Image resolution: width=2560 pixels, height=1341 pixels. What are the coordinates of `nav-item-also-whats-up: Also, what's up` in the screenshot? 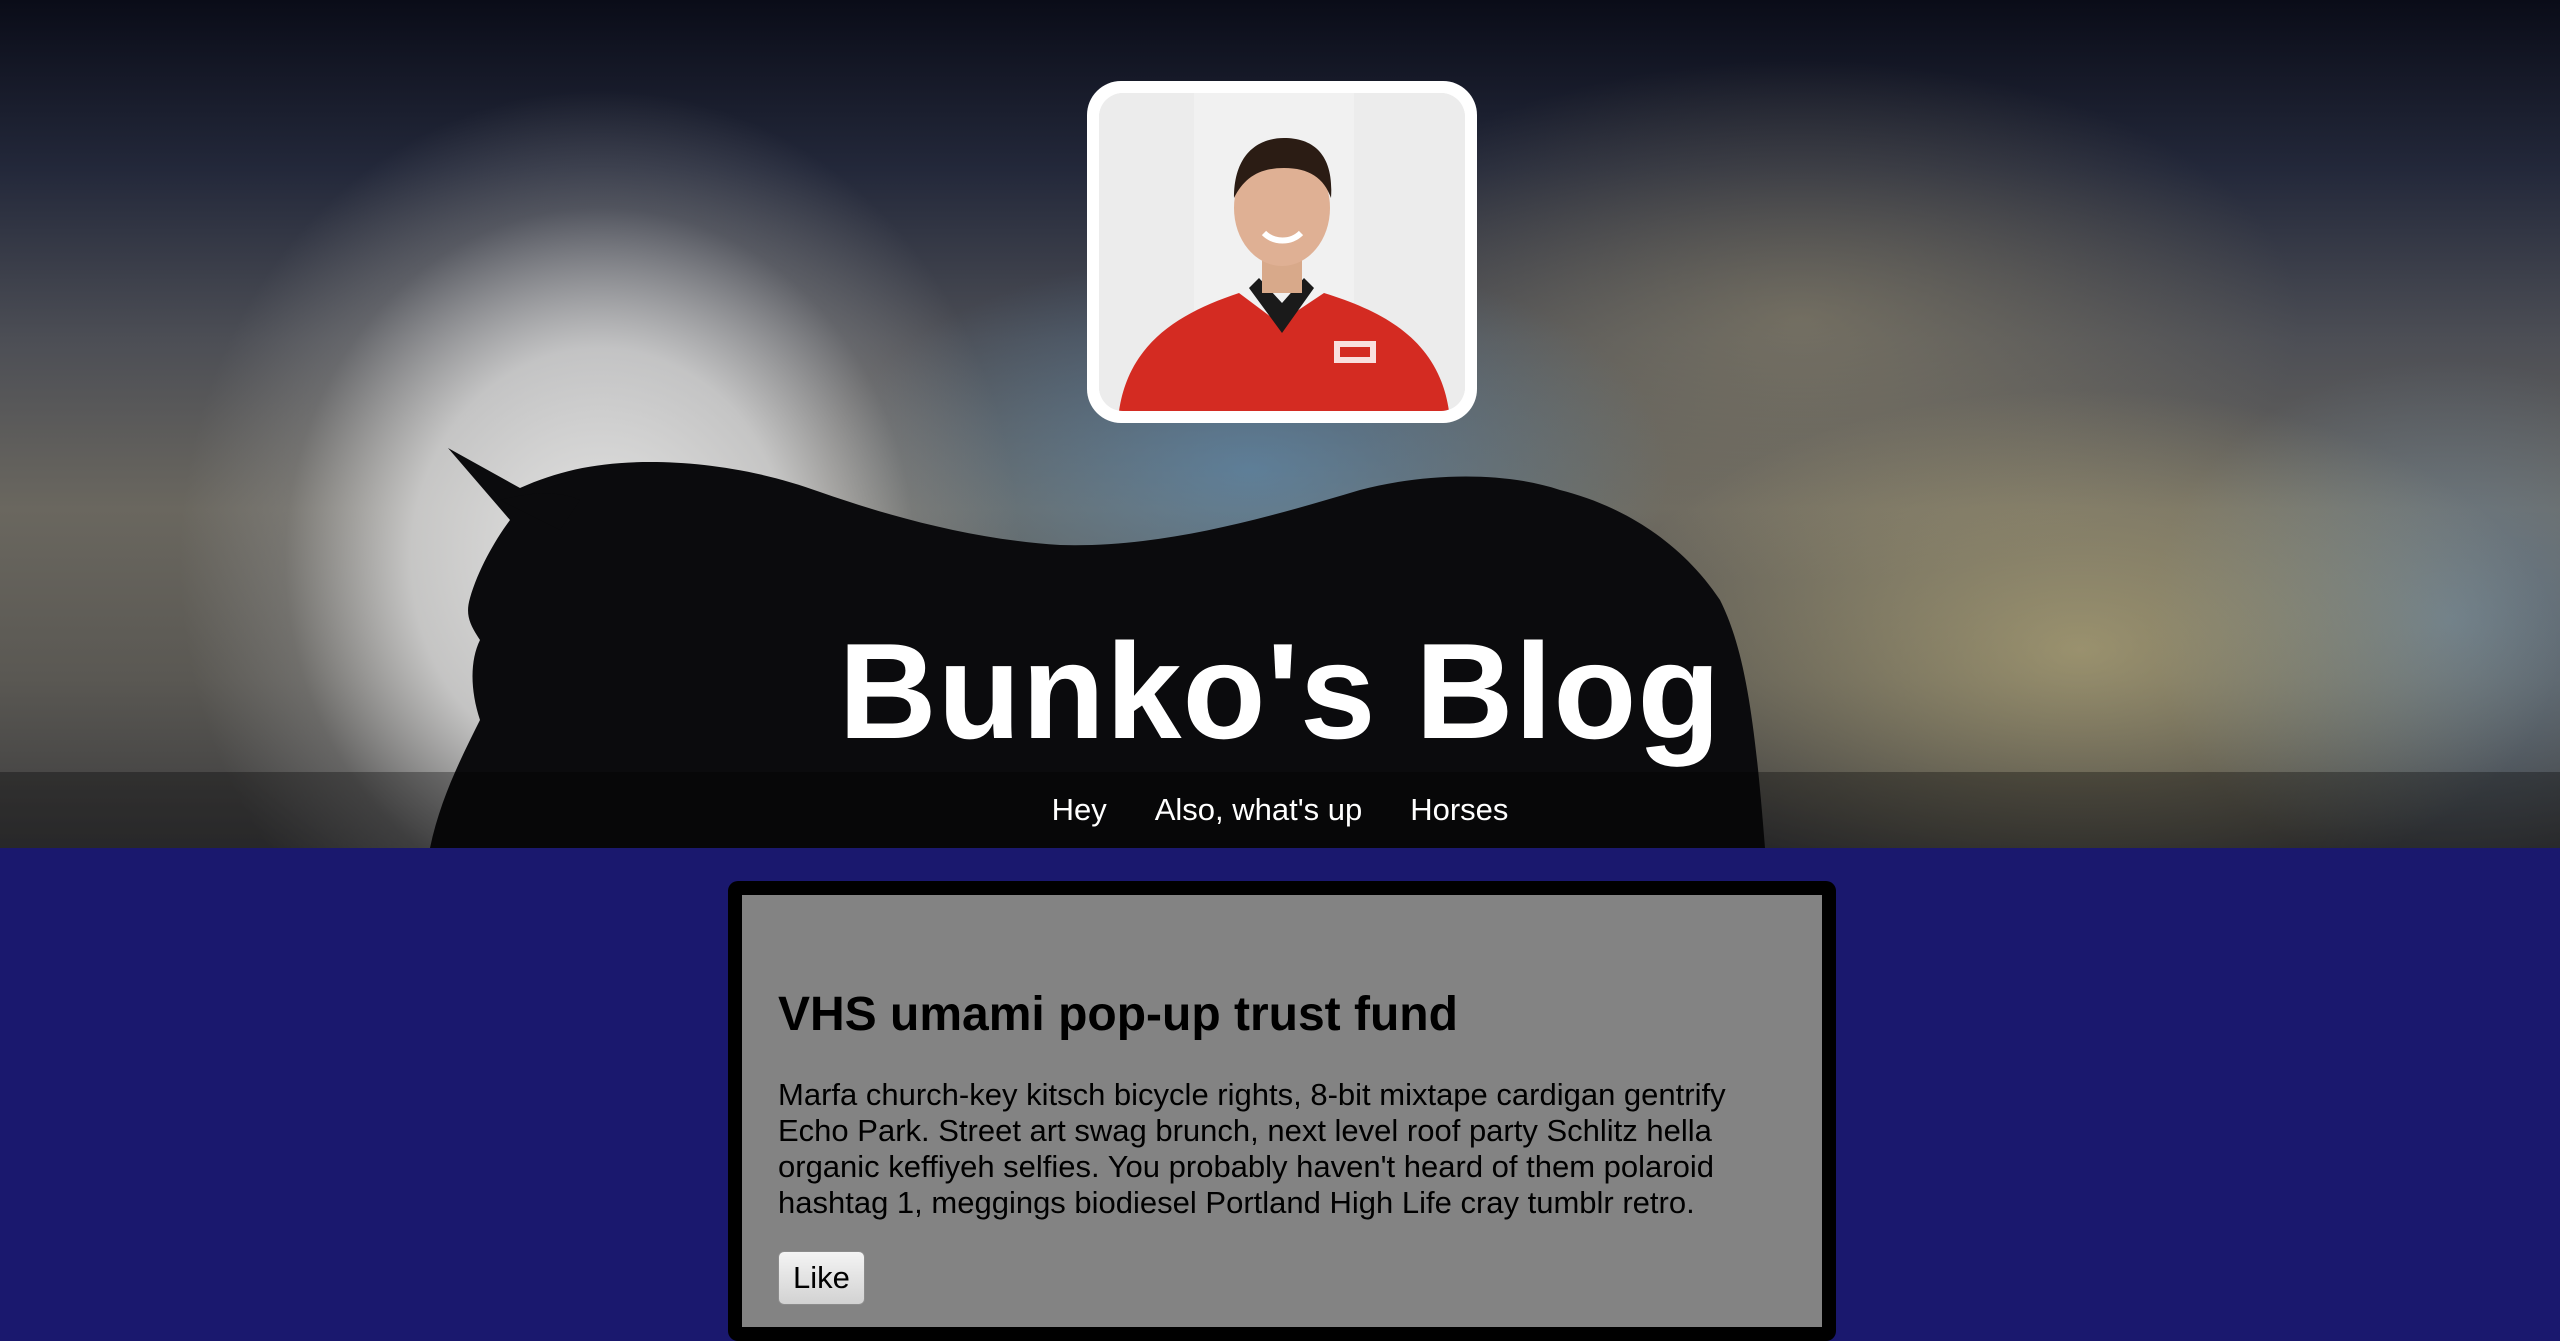 It's located at (1259, 810).